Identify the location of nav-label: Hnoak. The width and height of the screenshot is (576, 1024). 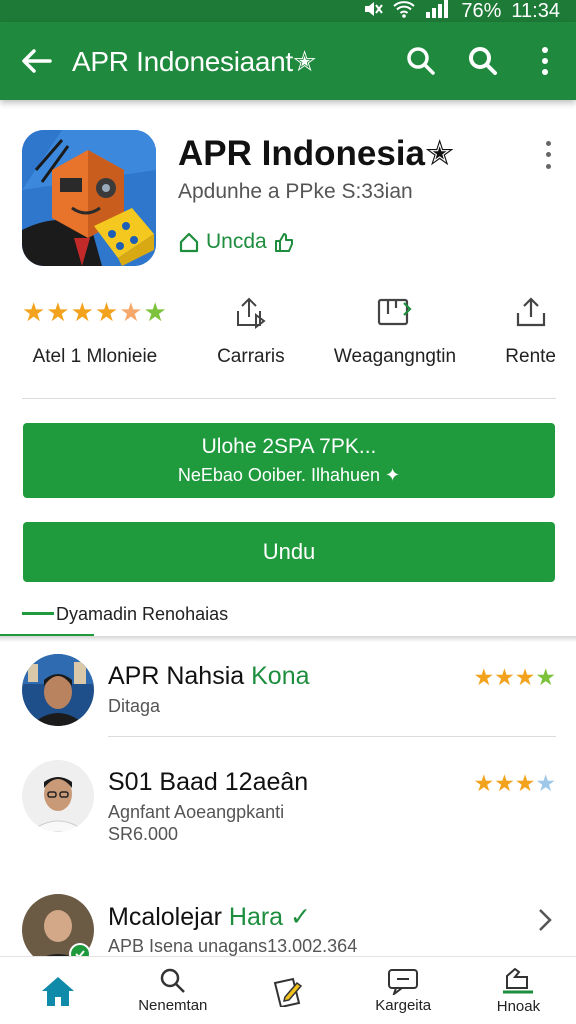
(518, 1006).